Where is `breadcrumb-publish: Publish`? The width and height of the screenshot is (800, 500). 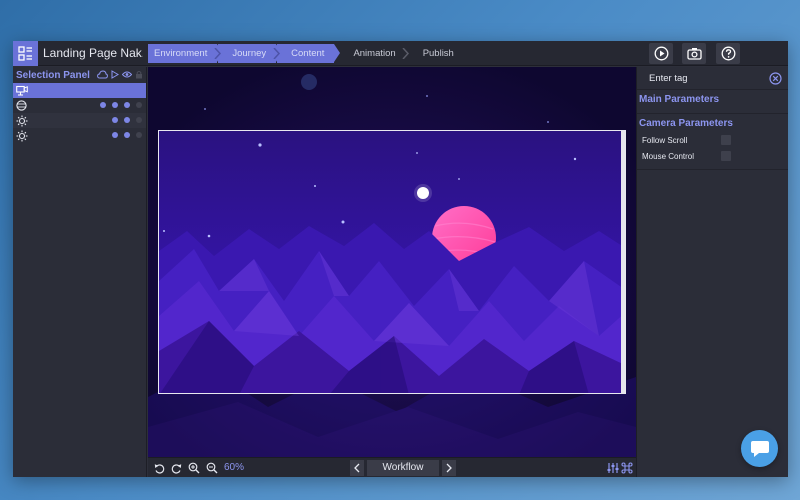
breadcrumb-publish: Publish is located at coordinates (435, 53).